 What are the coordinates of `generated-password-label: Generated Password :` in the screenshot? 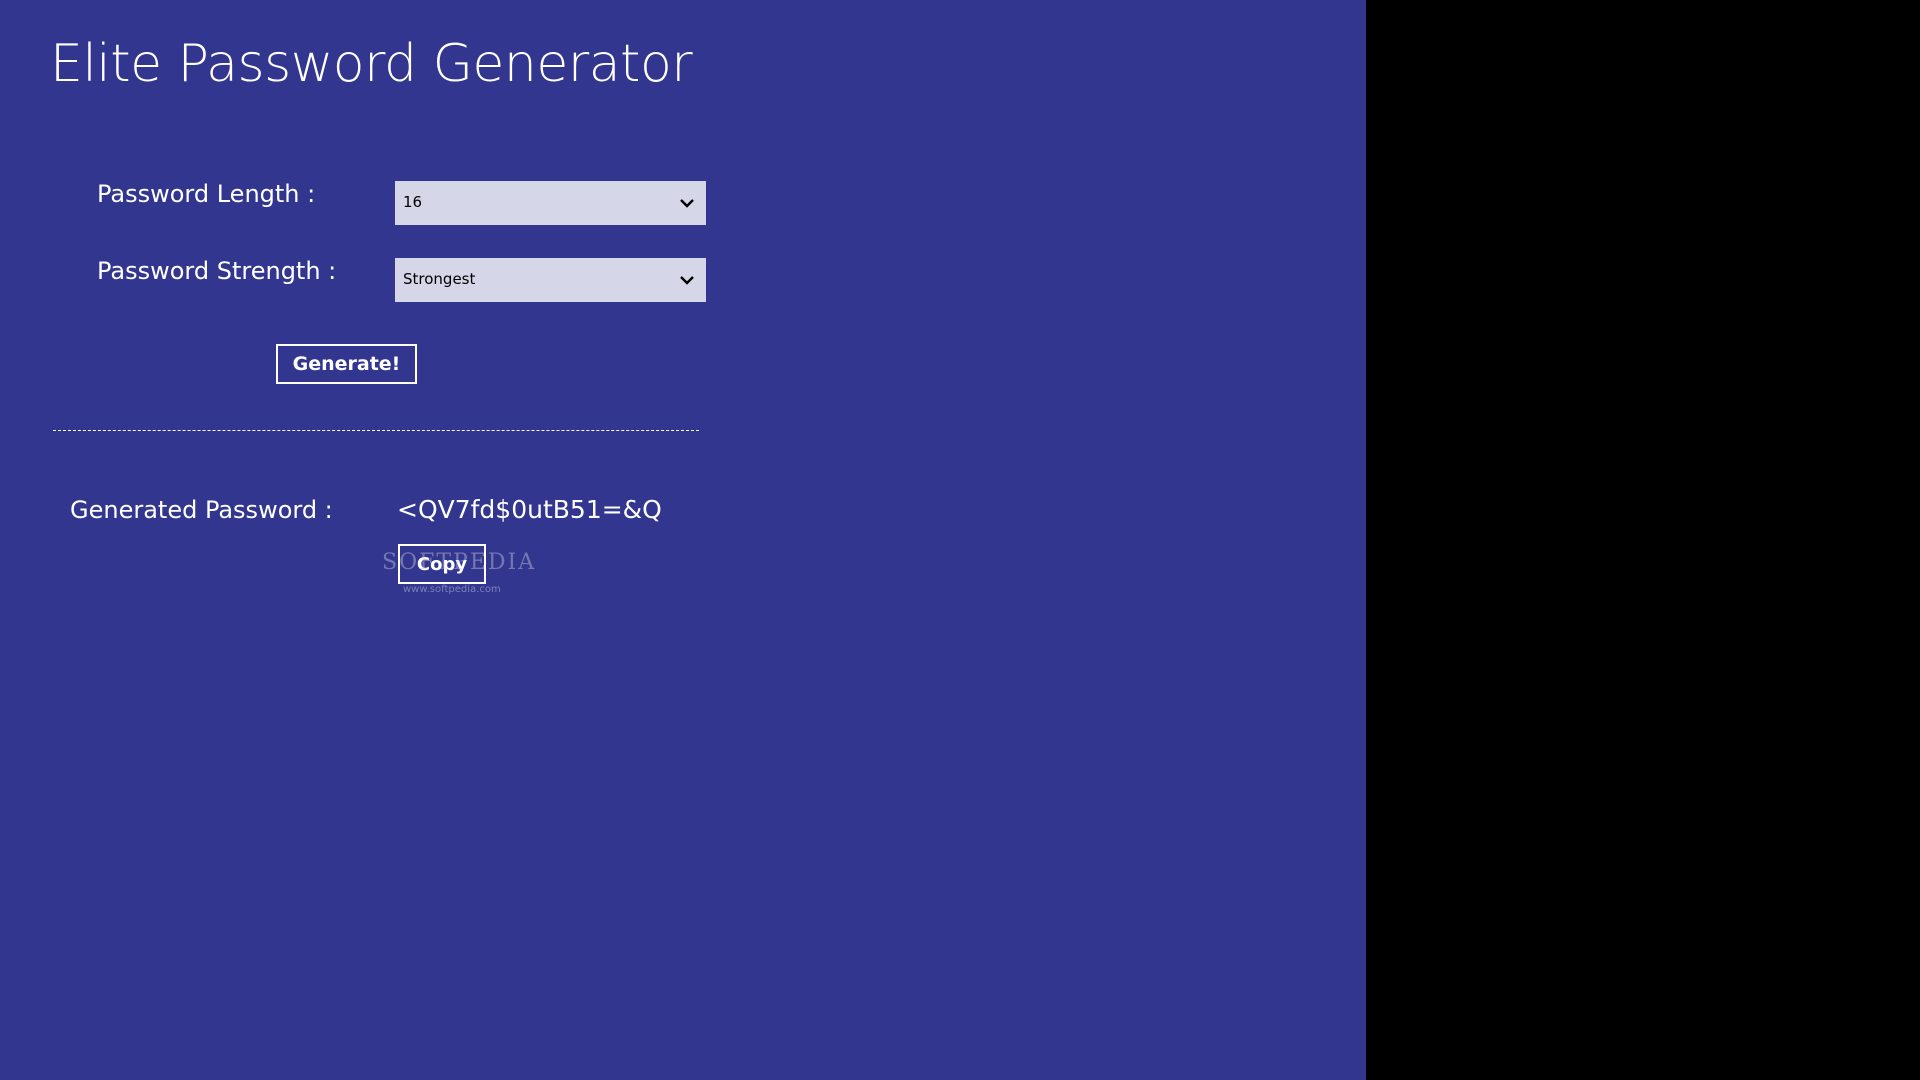 It's located at (201, 510).